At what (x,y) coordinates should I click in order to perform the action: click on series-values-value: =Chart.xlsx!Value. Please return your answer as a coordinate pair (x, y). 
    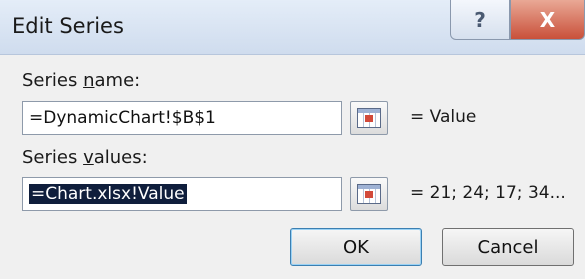
    Looking at the image, I should click on (108, 194).